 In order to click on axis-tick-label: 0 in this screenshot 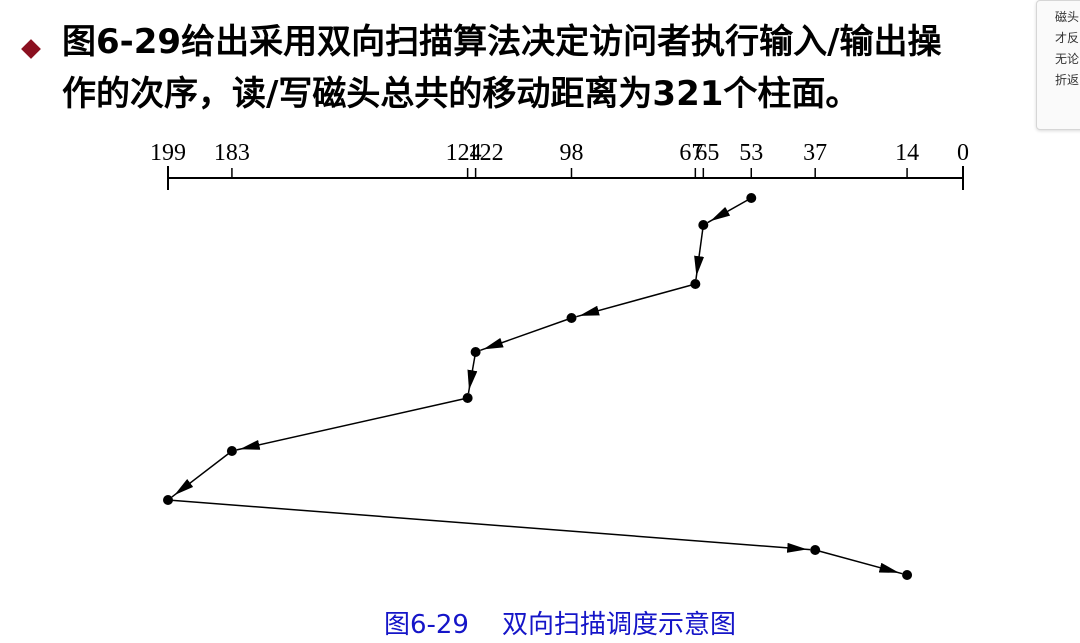, I will do `click(963, 153)`.